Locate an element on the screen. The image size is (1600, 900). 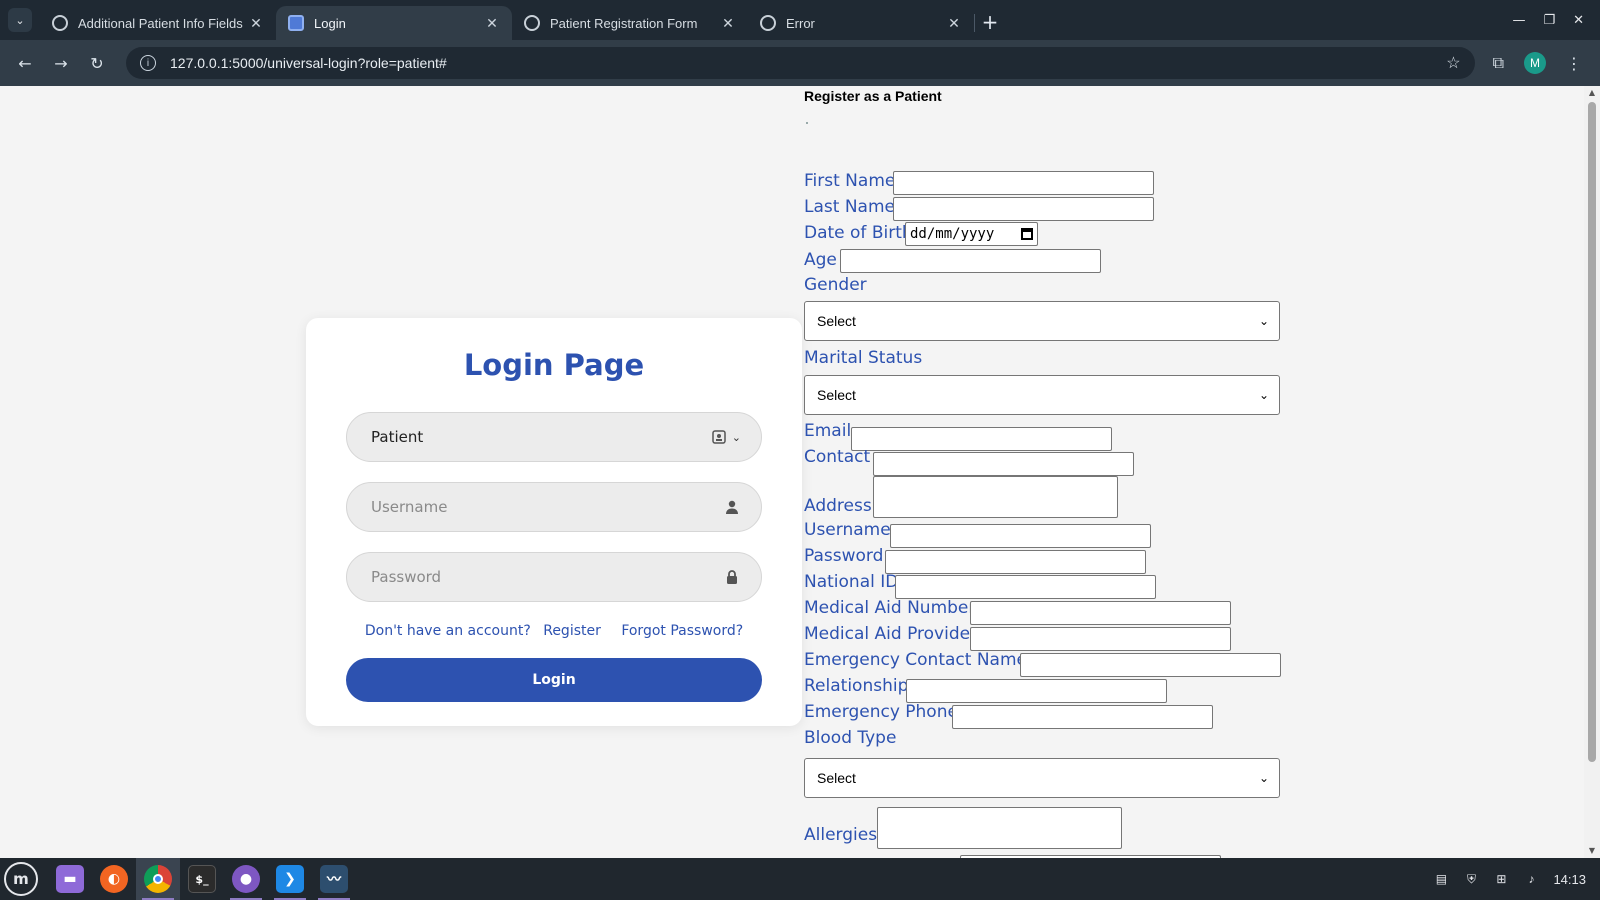
minimize-icon: — is located at coordinates (1518, 20).